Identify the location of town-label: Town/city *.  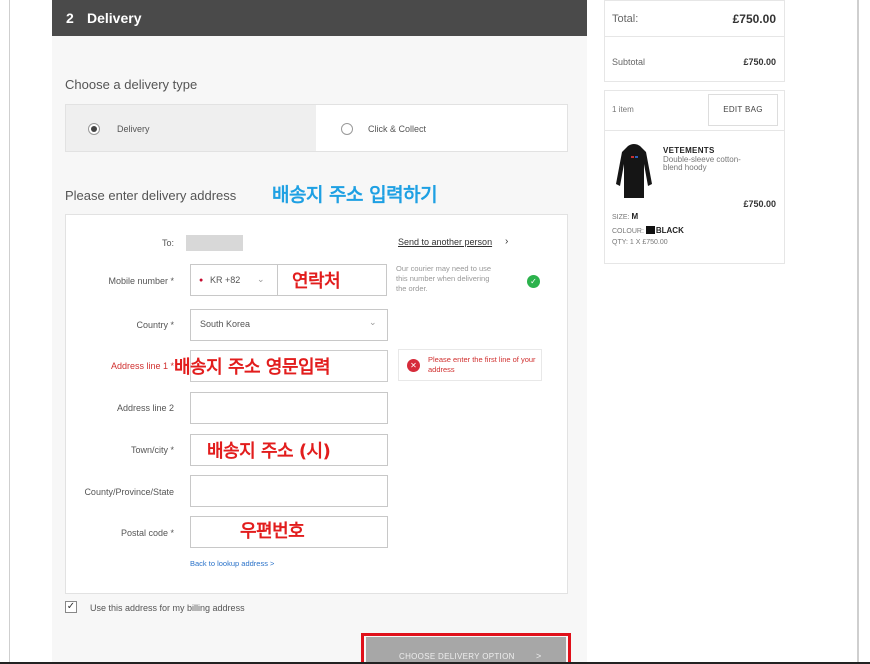
(152, 450).